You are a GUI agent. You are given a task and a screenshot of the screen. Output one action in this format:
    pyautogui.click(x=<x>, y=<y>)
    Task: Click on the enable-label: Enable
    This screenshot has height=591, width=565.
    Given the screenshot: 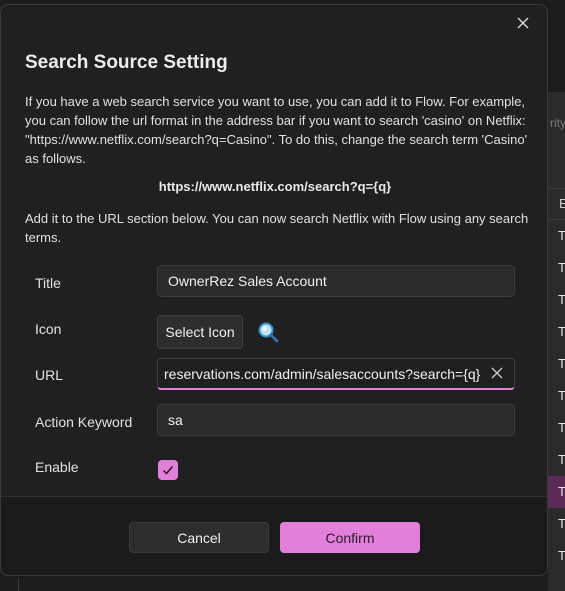 What is the action you would take?
    pyautogui.click(x=57, y=467)
    